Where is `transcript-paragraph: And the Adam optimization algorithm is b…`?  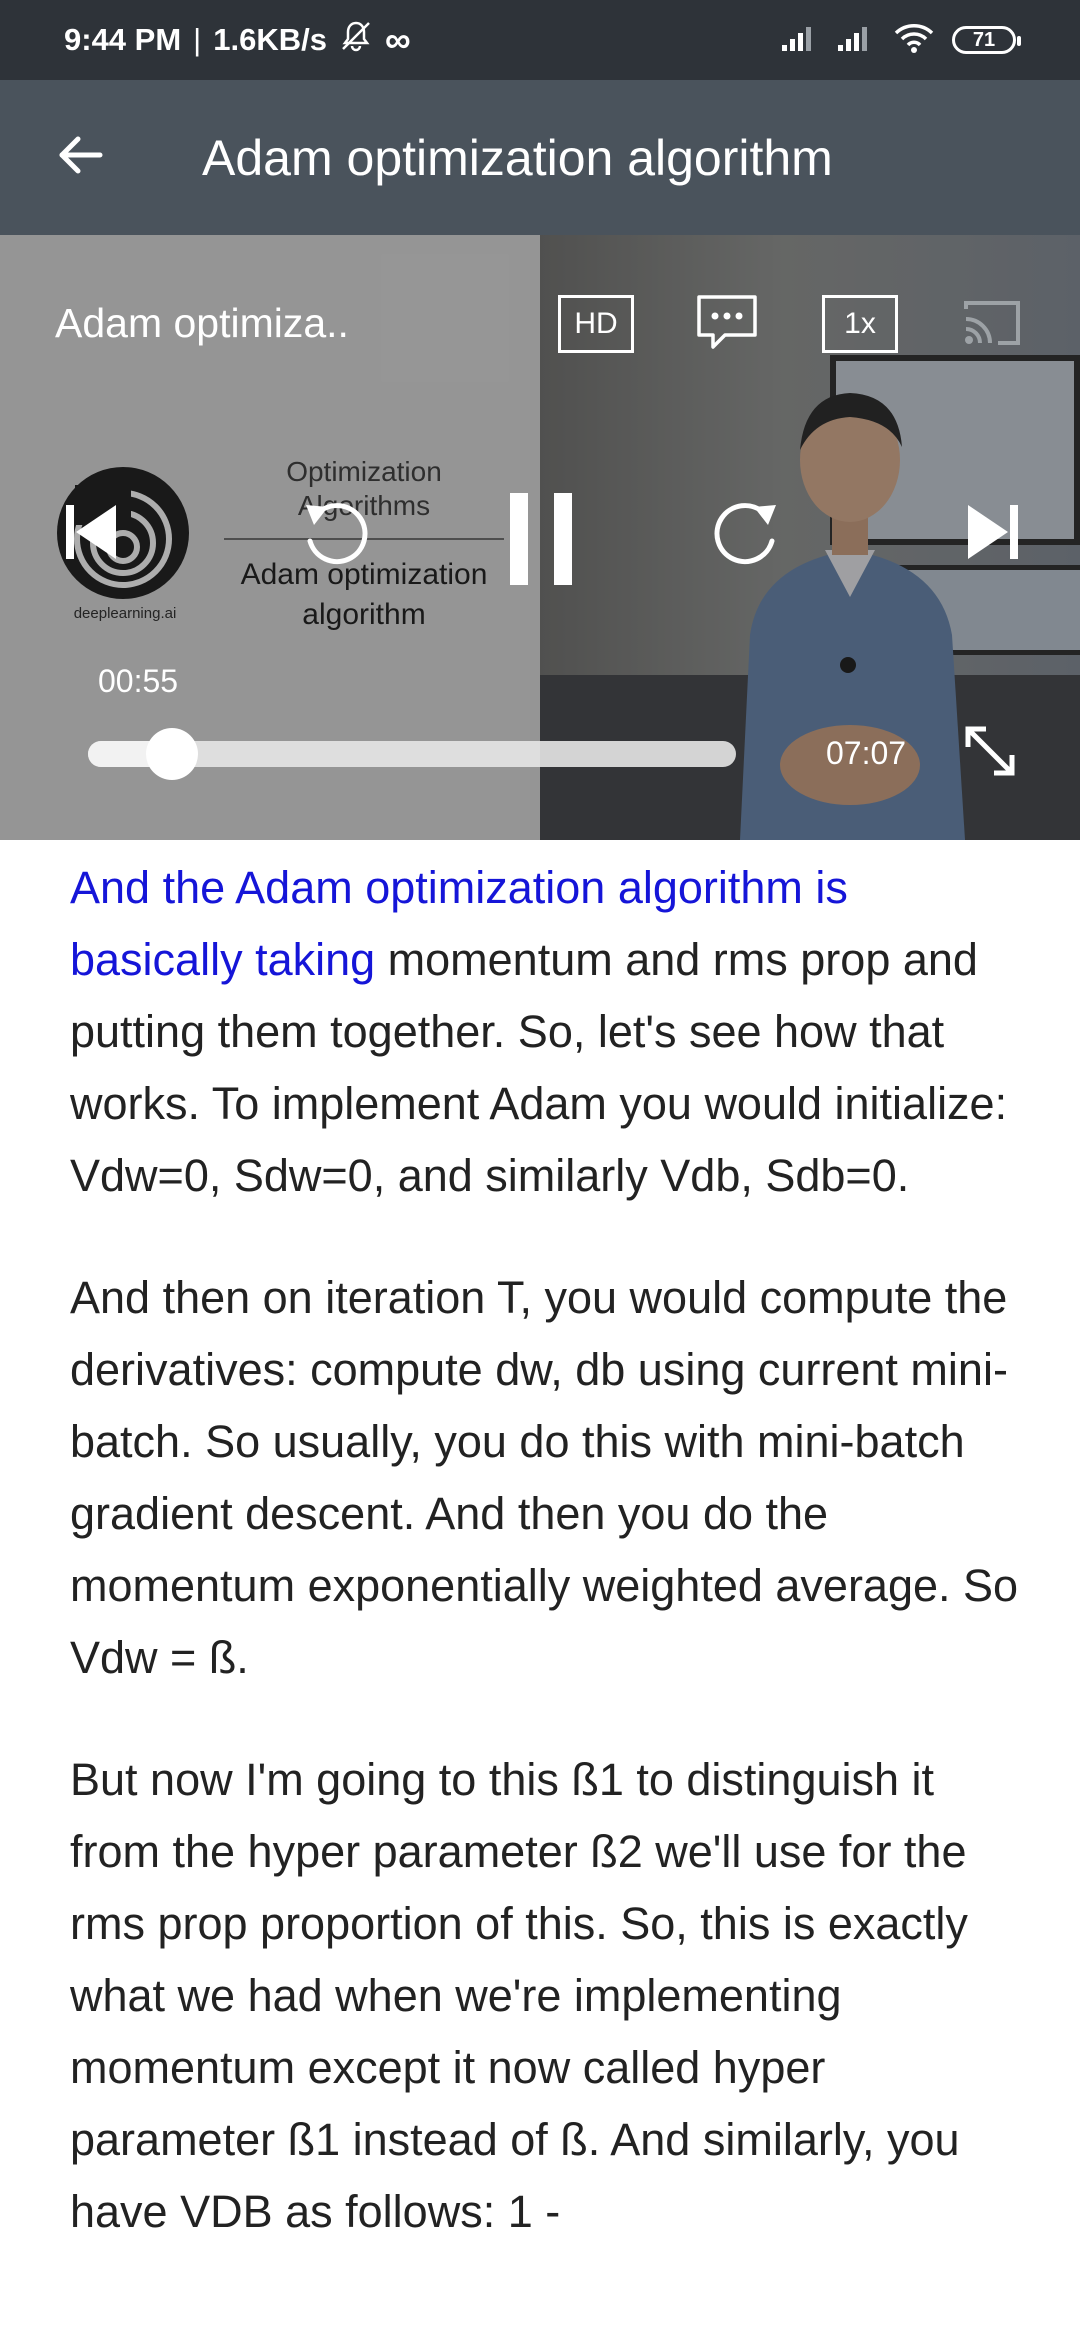
transcript-paragraph: And the Adam optimization algorithm is b… is located at coordinates (545, 1032).